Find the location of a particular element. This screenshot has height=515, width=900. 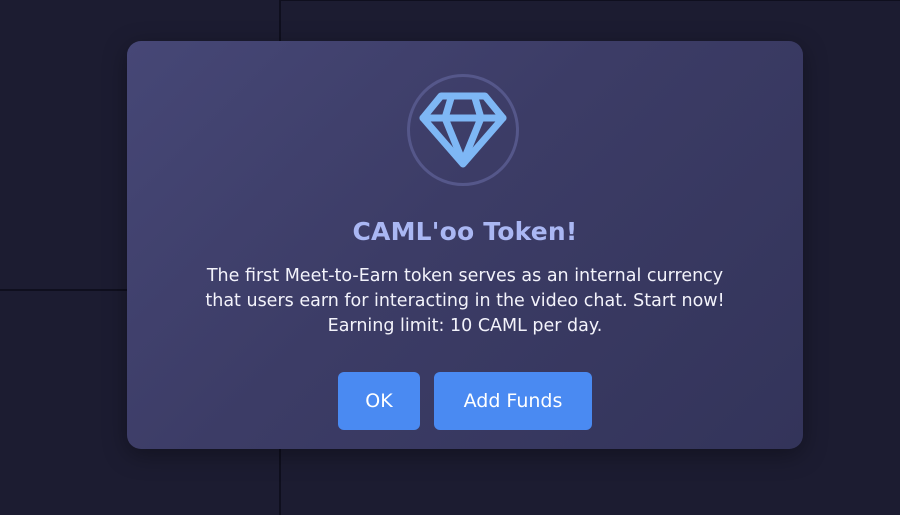

diamond-icon-badge is located at coordinates (463, 130).